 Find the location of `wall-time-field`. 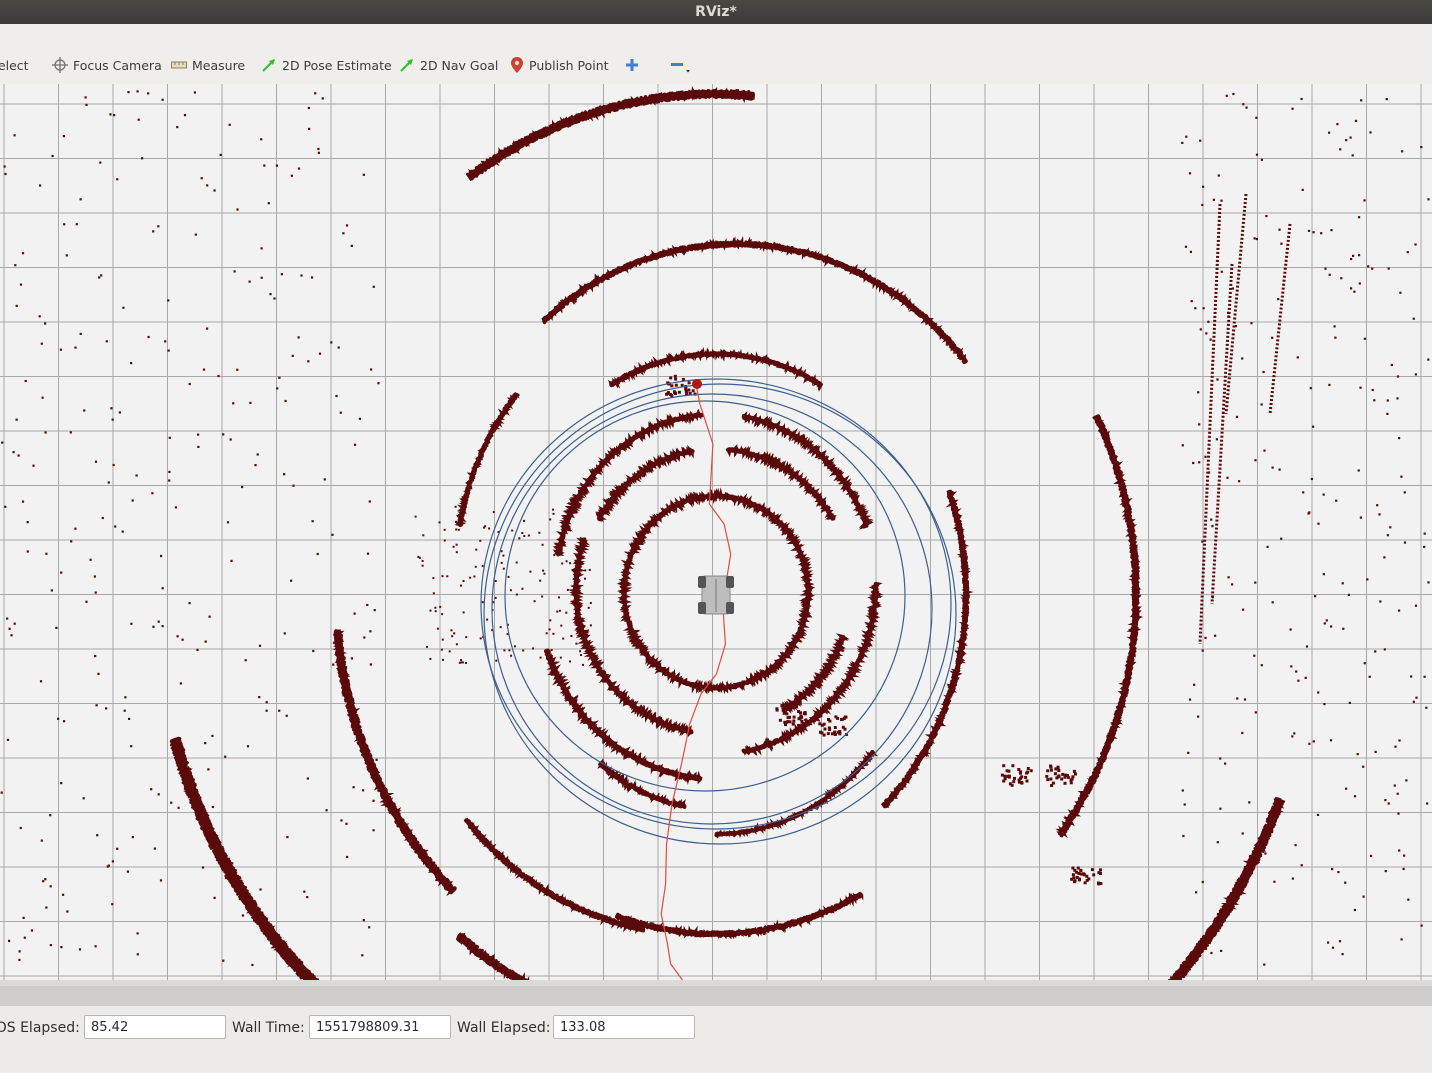

wall-time-field is located at coordinates (380, 1027).